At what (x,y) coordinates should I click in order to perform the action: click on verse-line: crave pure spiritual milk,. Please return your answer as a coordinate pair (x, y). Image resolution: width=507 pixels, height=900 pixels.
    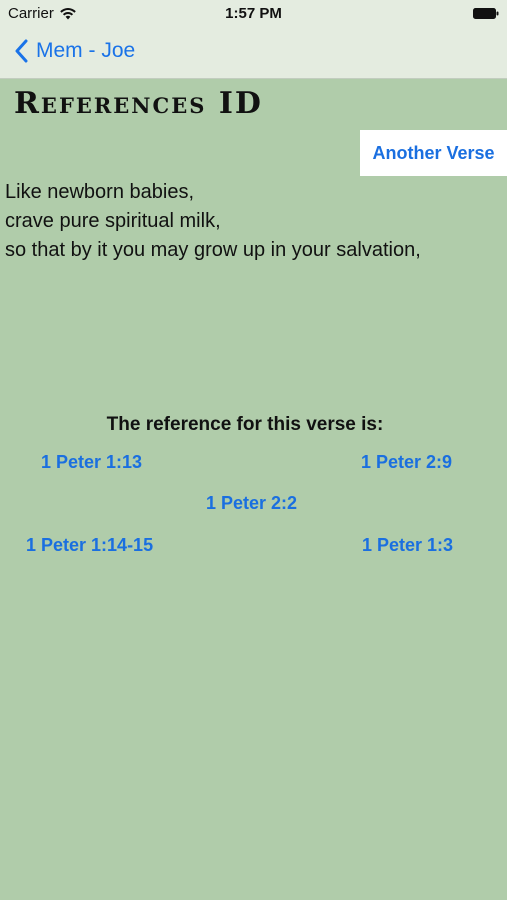
    Looking at the image, I should click on (113, 221).